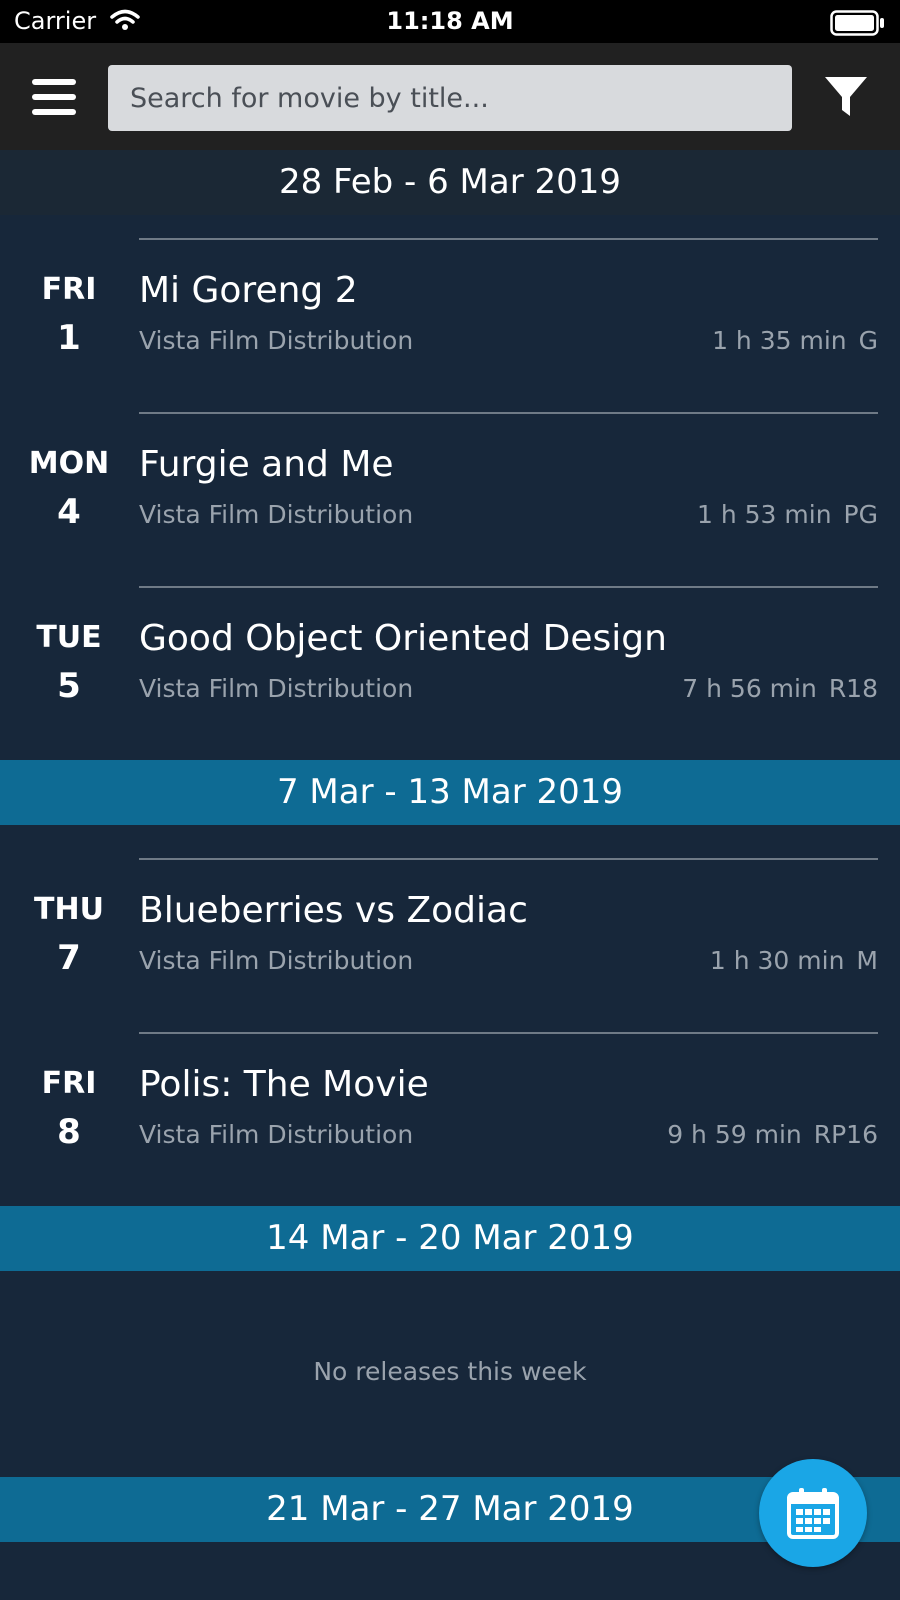 This screenshot has height=1600, width=900. Describe the element at coordinates (69, 1132) in the screenshot. I see `day-number: 8` at that location.